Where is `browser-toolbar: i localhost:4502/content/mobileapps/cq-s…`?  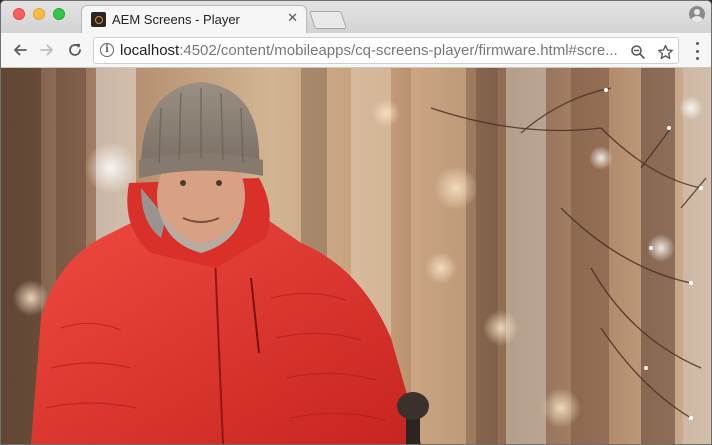 browser-toolbar: i localhost:4502/content/mobileapps/cq-s… is located at coordinates (356, 50).